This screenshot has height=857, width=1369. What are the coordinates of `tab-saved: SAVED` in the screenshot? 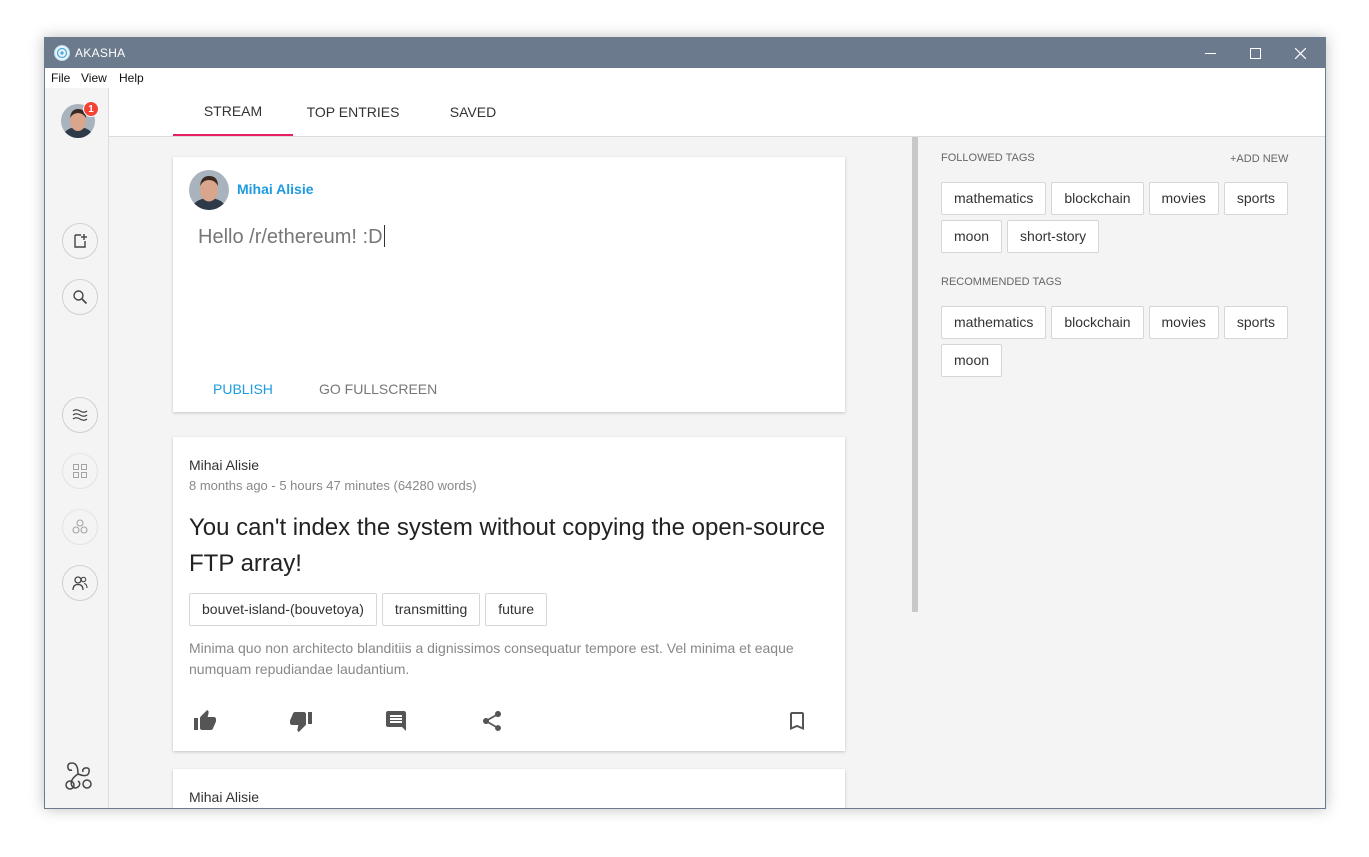 It's located at (473, 112).